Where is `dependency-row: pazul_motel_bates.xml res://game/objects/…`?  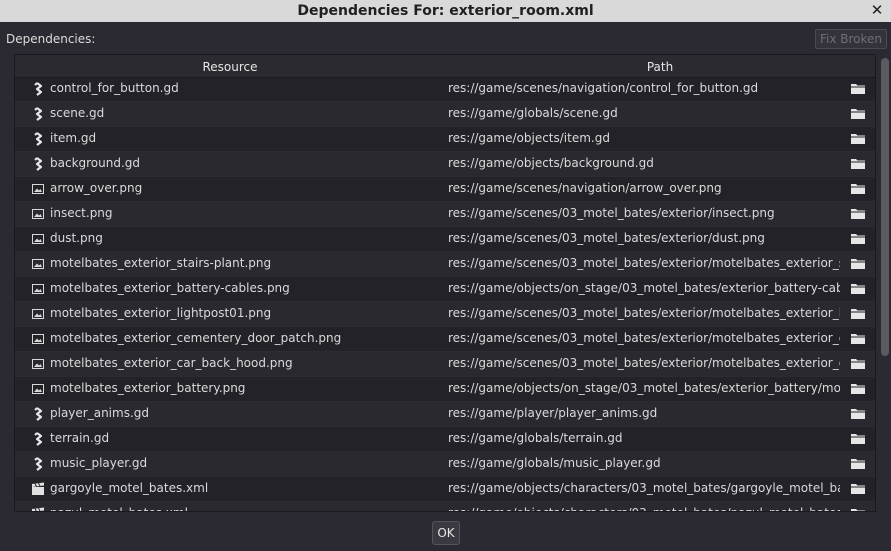 dependency-row: pazul_motel_bates.xml res://game/objects/… is located at coordinates (445, 506).